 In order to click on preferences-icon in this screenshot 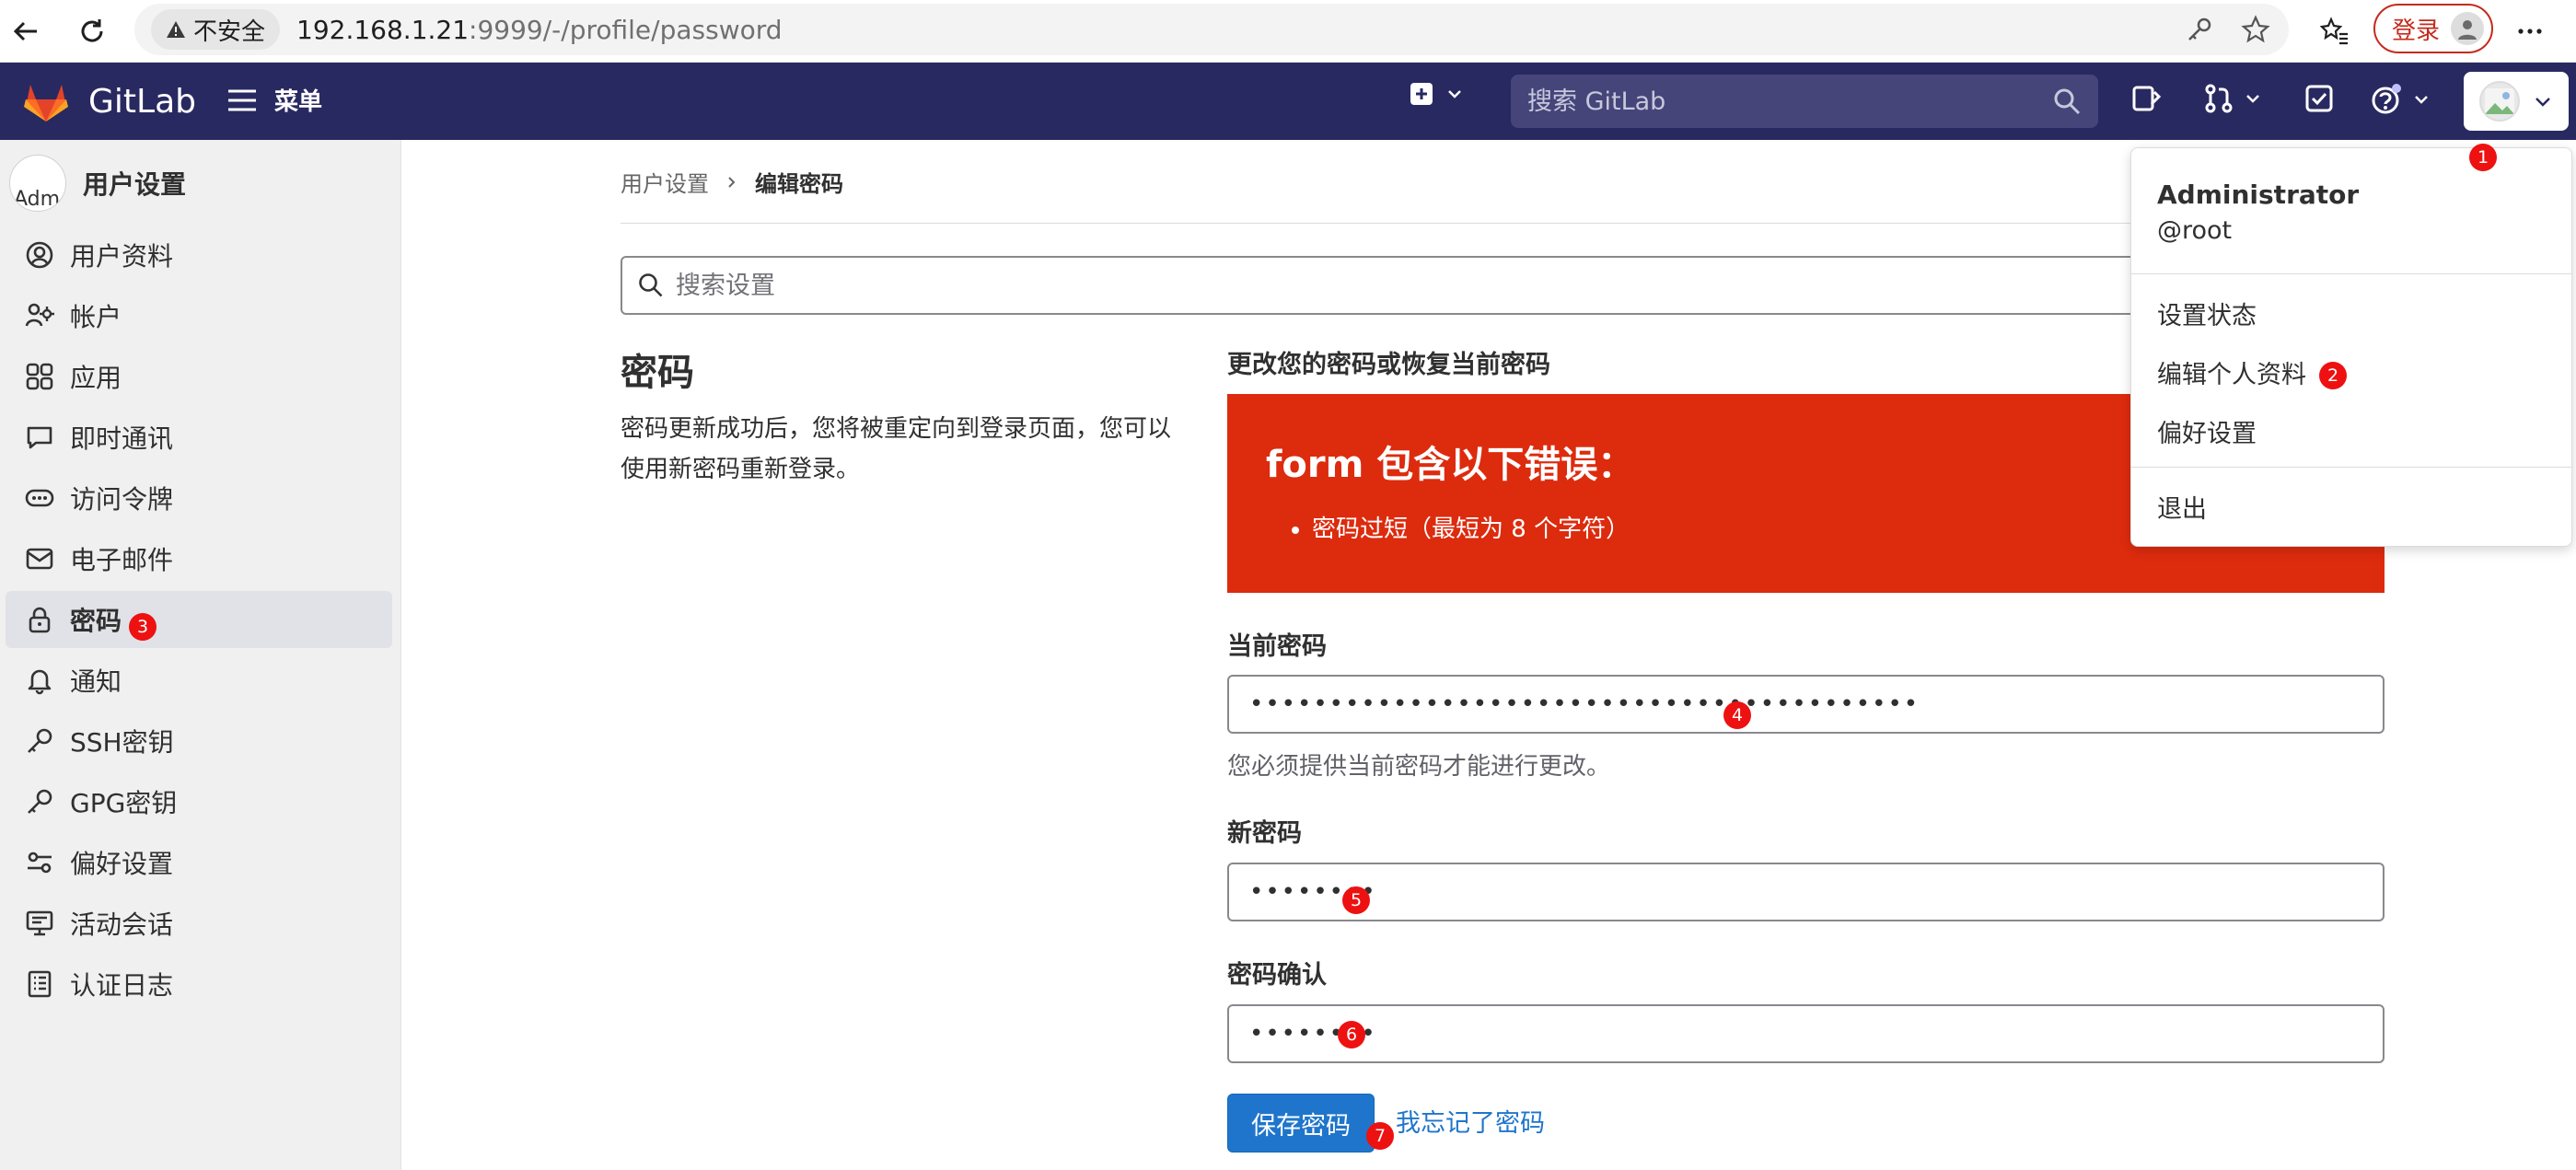, I will do `click(39, 862)`.